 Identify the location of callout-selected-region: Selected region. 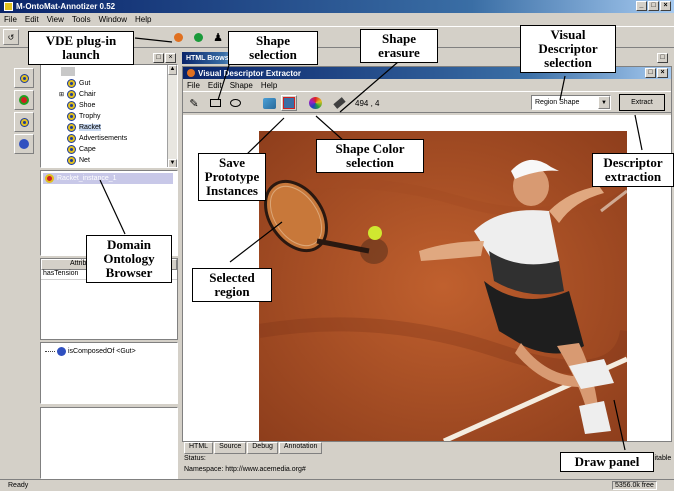
(232, 285).